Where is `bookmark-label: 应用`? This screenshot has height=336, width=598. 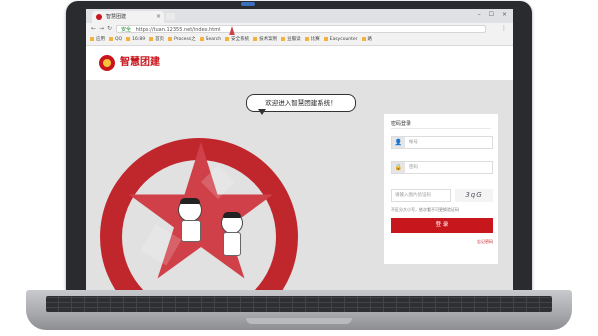
bookmark-label: 应用 is located at coordinates (100, 39).